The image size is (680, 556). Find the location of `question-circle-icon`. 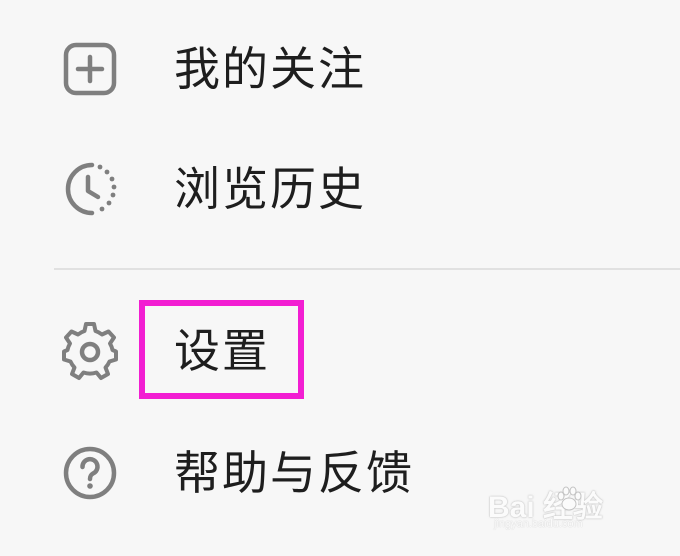

question-circle-icon is located at coordinates (90, 473).